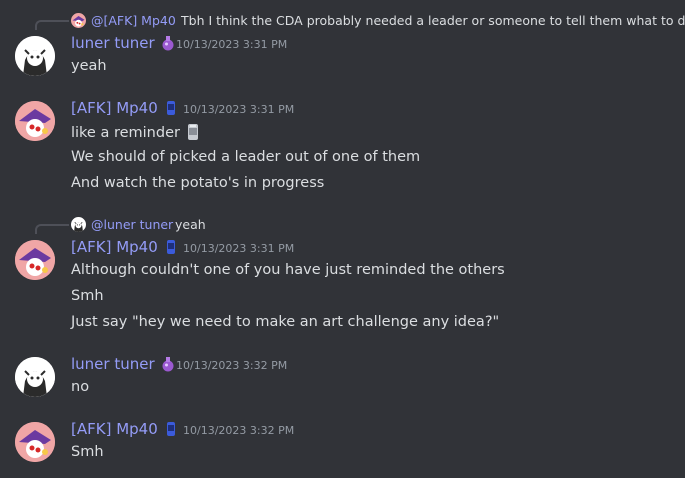  I want to click on reply-author: @luner tuner, so click(132, 224).